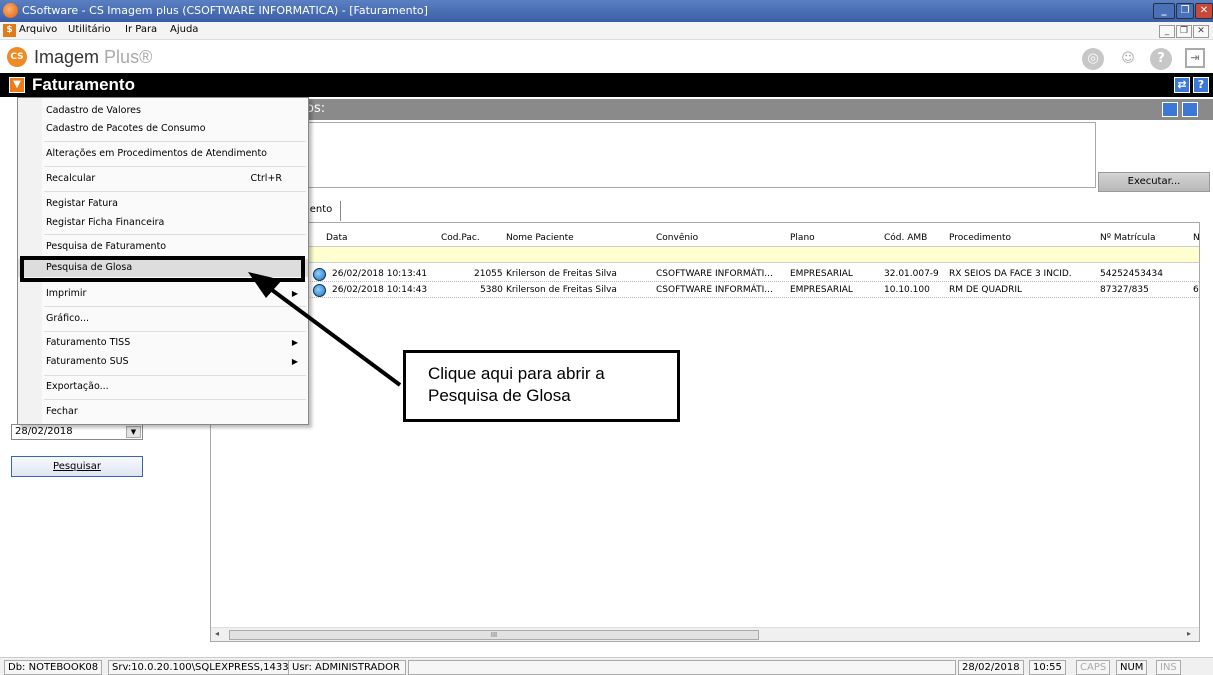  What do you see at coordinates (82, 203) in the screenshot?
I see `menu-item-label: Registar Fatura` at bounding box center [82, 203].